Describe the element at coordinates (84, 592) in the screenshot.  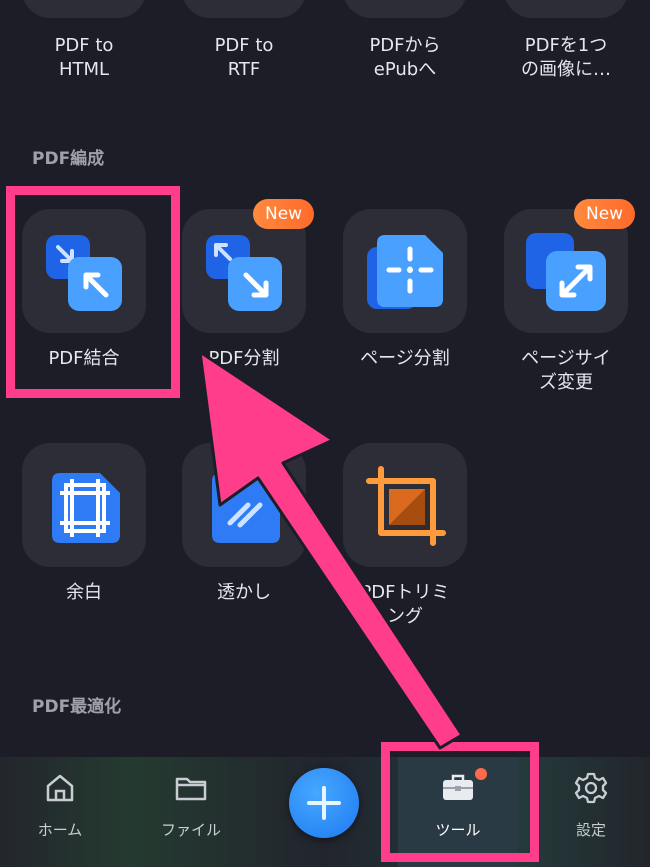
I see `tool-label: 余白` at that location.